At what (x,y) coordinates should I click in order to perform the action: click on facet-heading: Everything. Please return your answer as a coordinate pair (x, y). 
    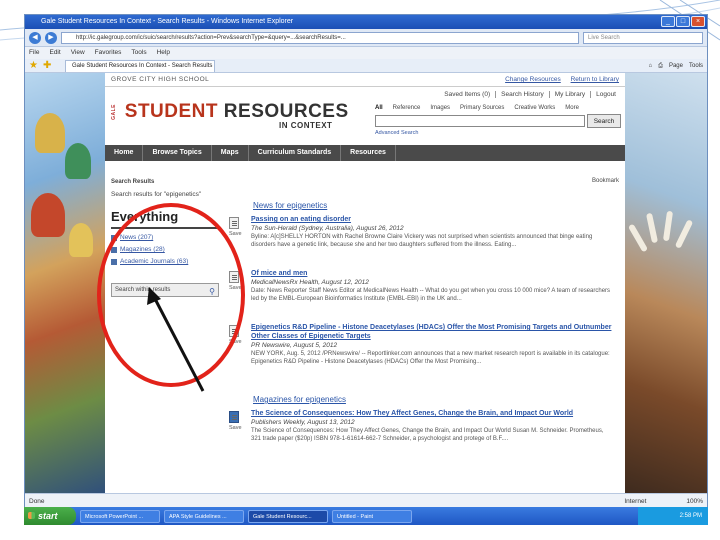
    Looking at the image, I should click on (165, 219).